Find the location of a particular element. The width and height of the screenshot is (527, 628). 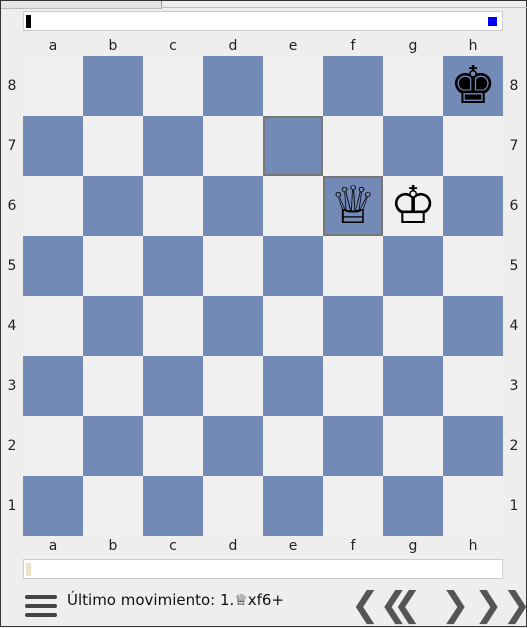

square-g4 is located at coordinates (413, 326).